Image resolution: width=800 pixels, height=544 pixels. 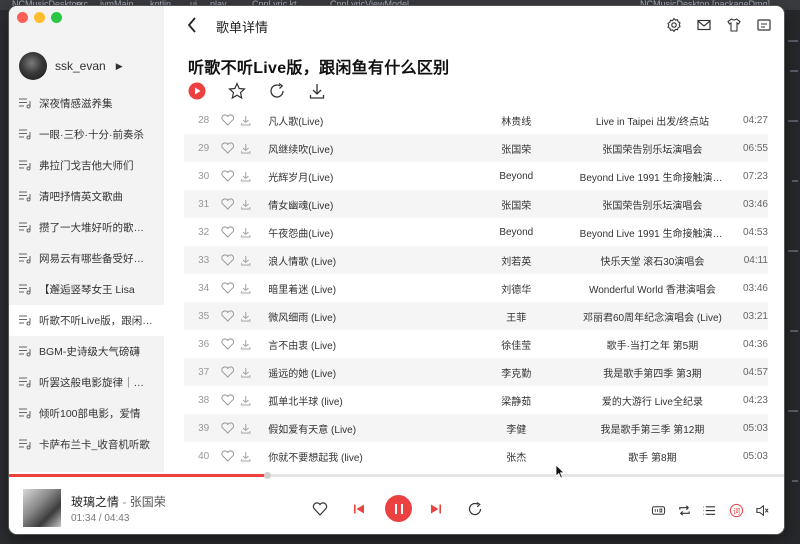 What do you see at coordinates (516, 428) in the screenshot?
I see `track-artist: 李健` at bounding box center [516, 428].